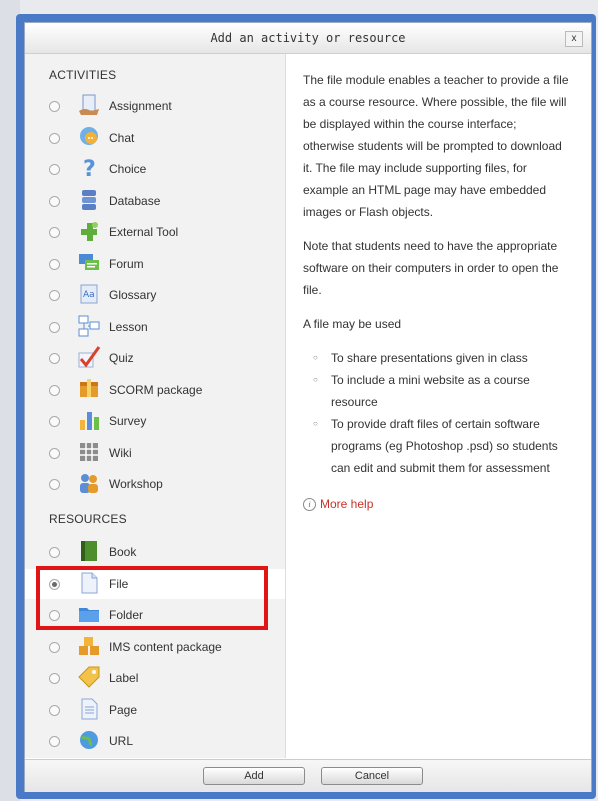 Image resolution: width=598 pixels, height=801 pixels. I want to click on option-label: Book, so click(123, 552).